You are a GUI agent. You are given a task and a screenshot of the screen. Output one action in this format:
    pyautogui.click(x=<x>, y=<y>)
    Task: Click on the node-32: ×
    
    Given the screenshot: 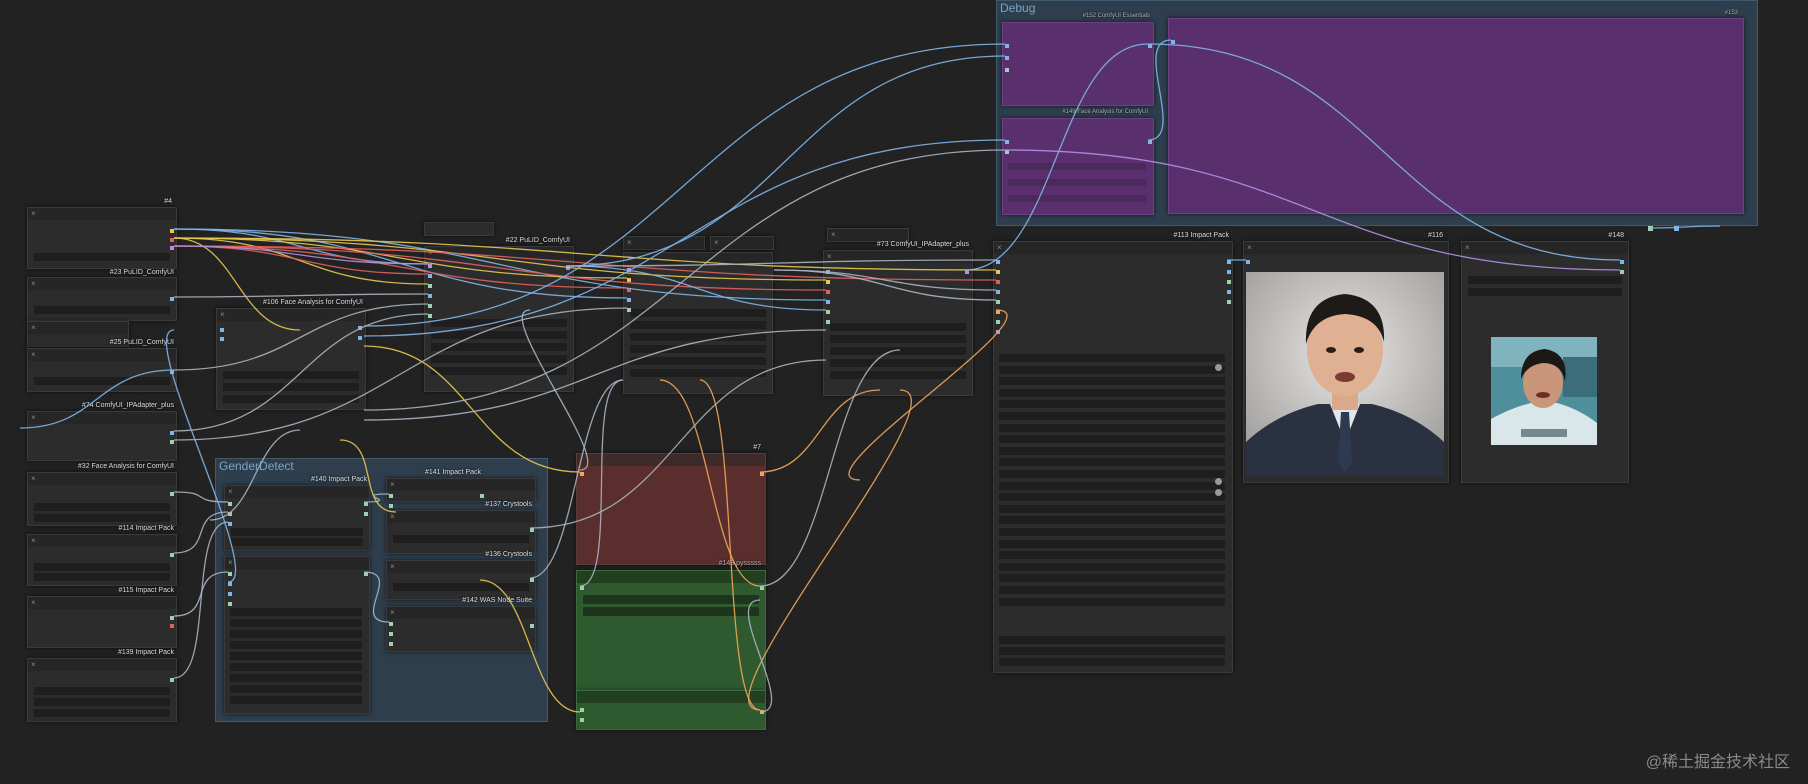 What is the action you would take?
    pyautogui.click(x=102, y=499)
    